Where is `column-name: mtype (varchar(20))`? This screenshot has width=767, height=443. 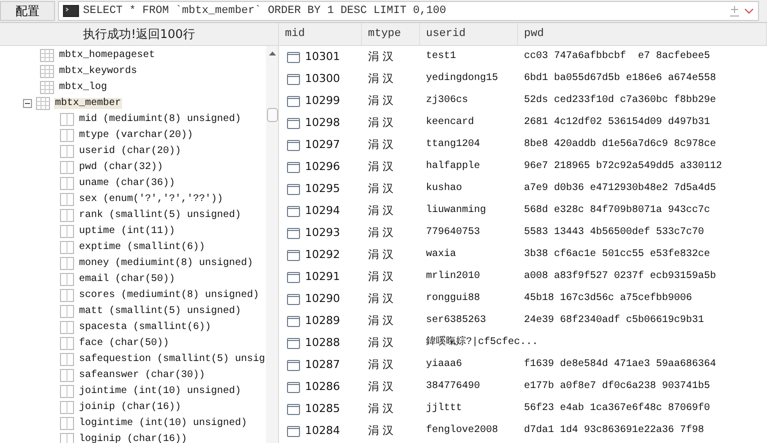
column-name: mtype (varchar(20)) is located at coordinates (136, 135).